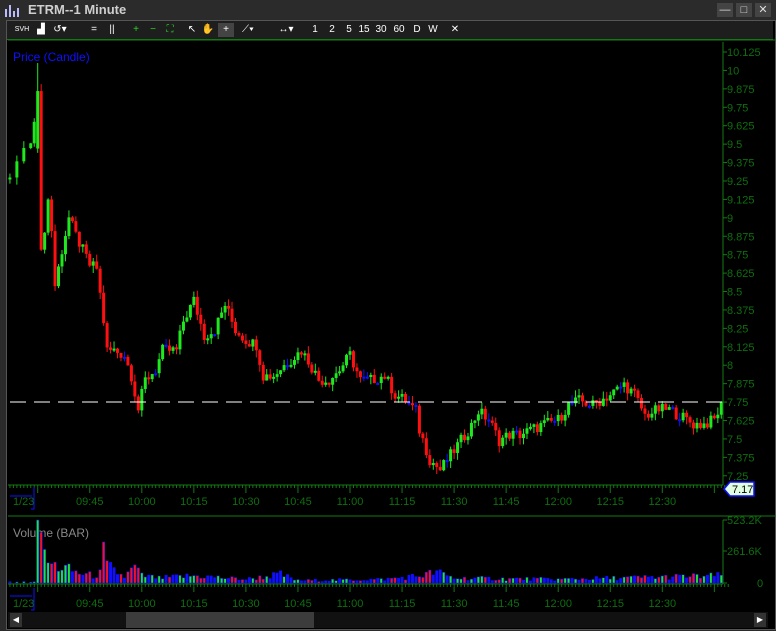  Describe the element at coordinates (142, 604) in the screenshot. I see `volume-time-label: 10:00` at that location.